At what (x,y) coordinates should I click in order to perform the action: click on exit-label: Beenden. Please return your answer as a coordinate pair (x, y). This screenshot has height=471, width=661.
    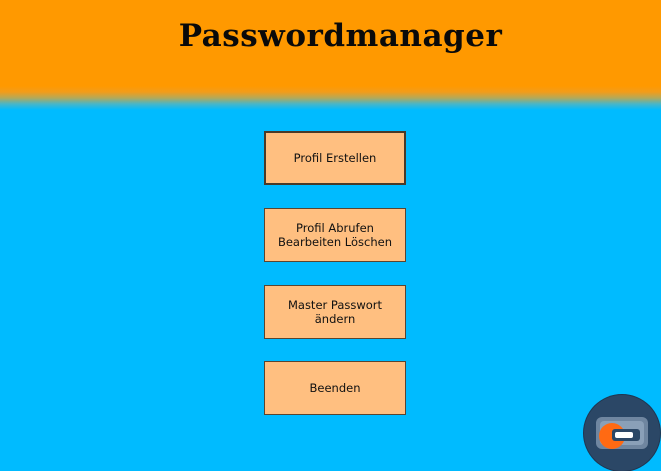
    Looking at the image, I should click on (335, 388).